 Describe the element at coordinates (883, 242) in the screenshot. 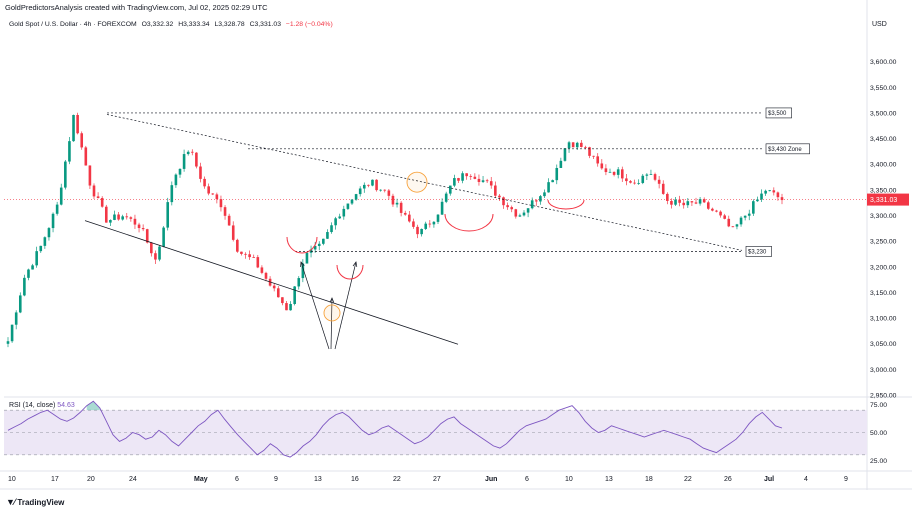

I see `price-tick-label: 3,250.00` at that location.